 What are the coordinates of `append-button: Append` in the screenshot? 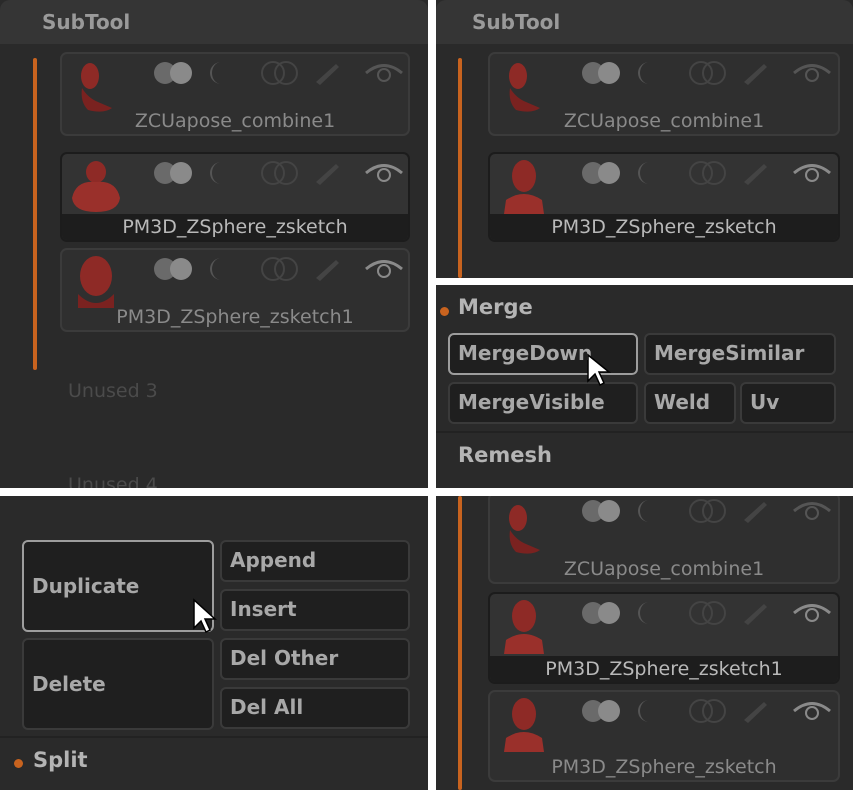 It's located at (315, 561).